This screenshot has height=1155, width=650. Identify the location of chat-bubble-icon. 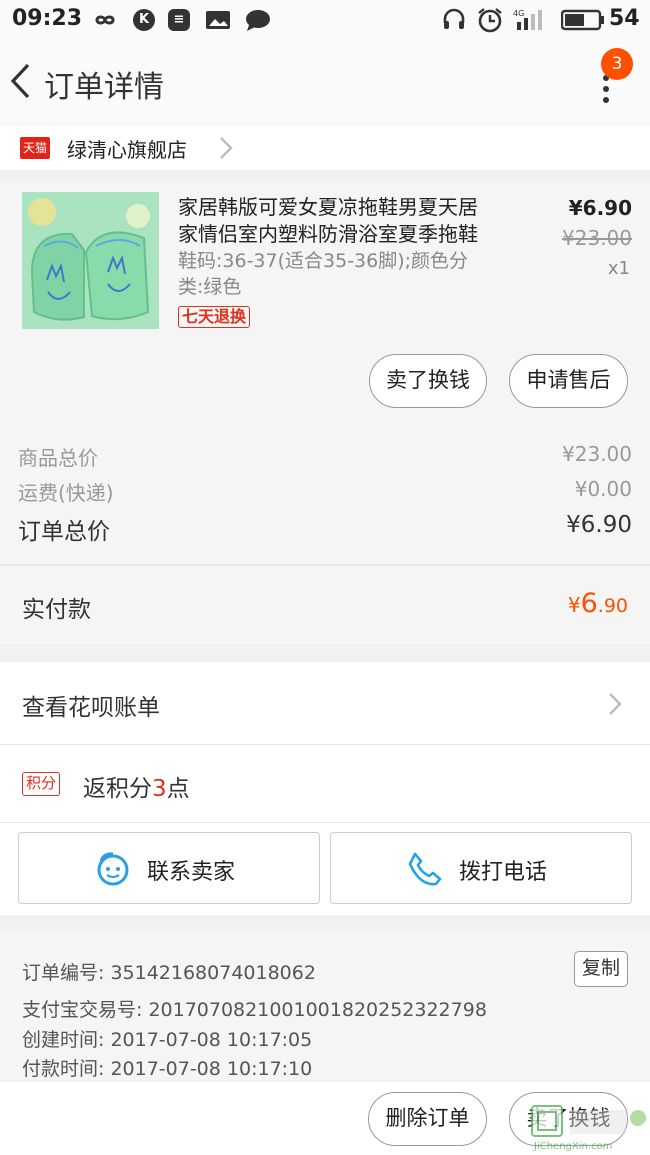
(258, 20).